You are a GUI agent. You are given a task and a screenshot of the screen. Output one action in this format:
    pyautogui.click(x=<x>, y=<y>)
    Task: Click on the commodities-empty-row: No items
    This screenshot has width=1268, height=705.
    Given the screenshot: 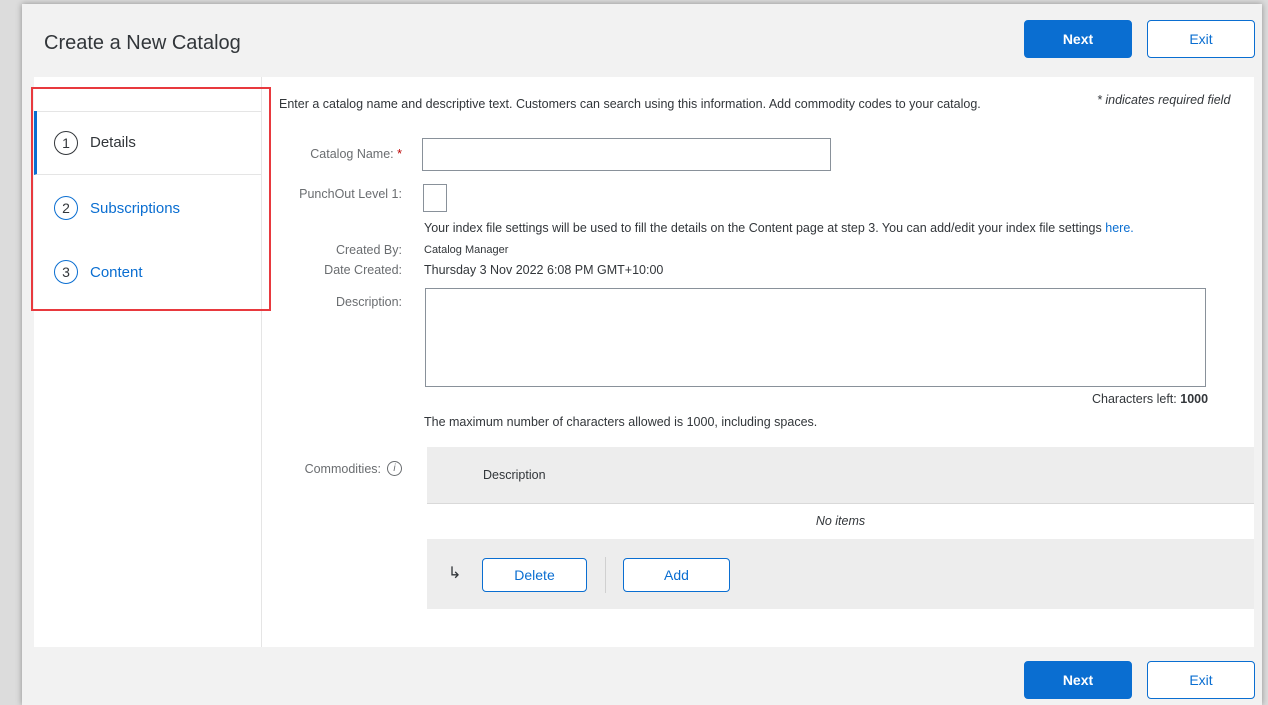 What is the action you would take?
    pyautogui.click(x=840, y=521)
    